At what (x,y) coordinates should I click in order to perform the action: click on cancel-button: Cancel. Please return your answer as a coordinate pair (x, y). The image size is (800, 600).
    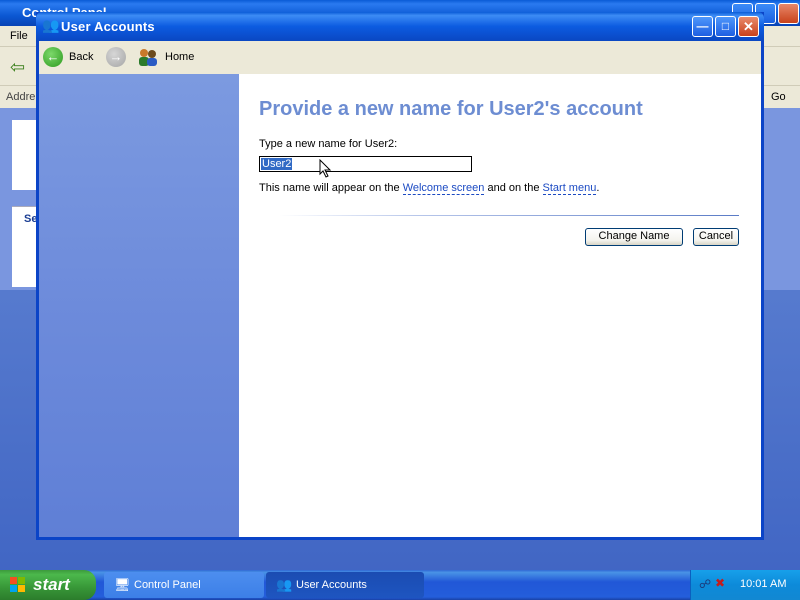
    Looking at the image, I should click on (716, 237).